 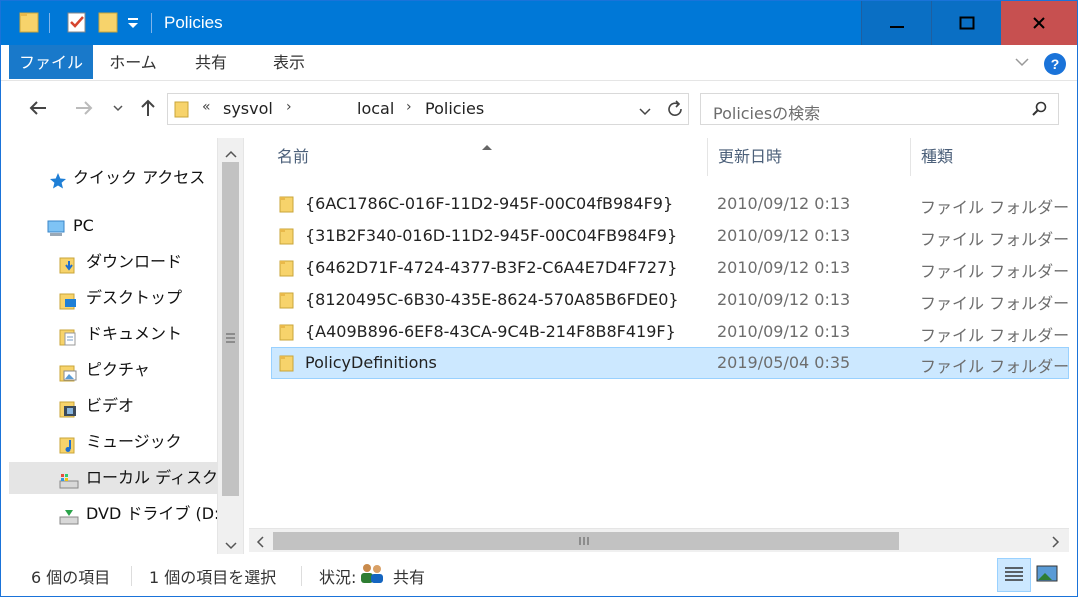 What do you see at coordinates (133, 178) in the screenshot?
I see `nav-quick-access: クイック アクセス` at bounding box center [133, 178].